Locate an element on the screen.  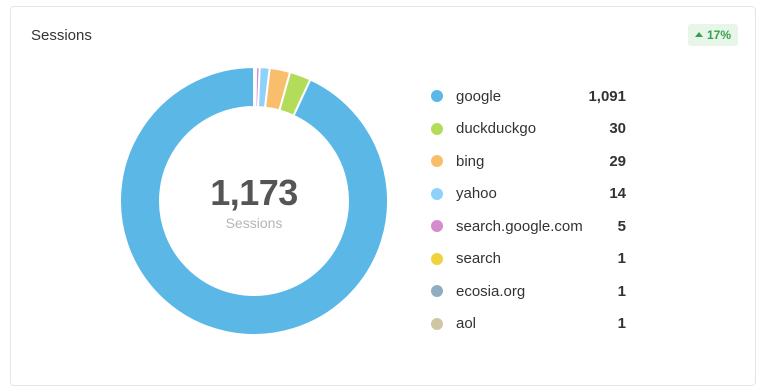
legend-value: 29 is located at coordinates (617, 161).